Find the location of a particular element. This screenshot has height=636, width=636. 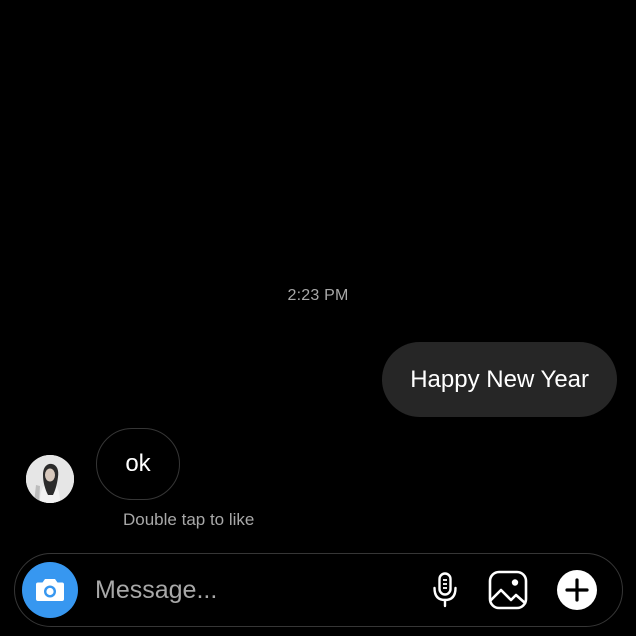

message-timestamp: 2:23 PM is located at coordinates (318, 295).